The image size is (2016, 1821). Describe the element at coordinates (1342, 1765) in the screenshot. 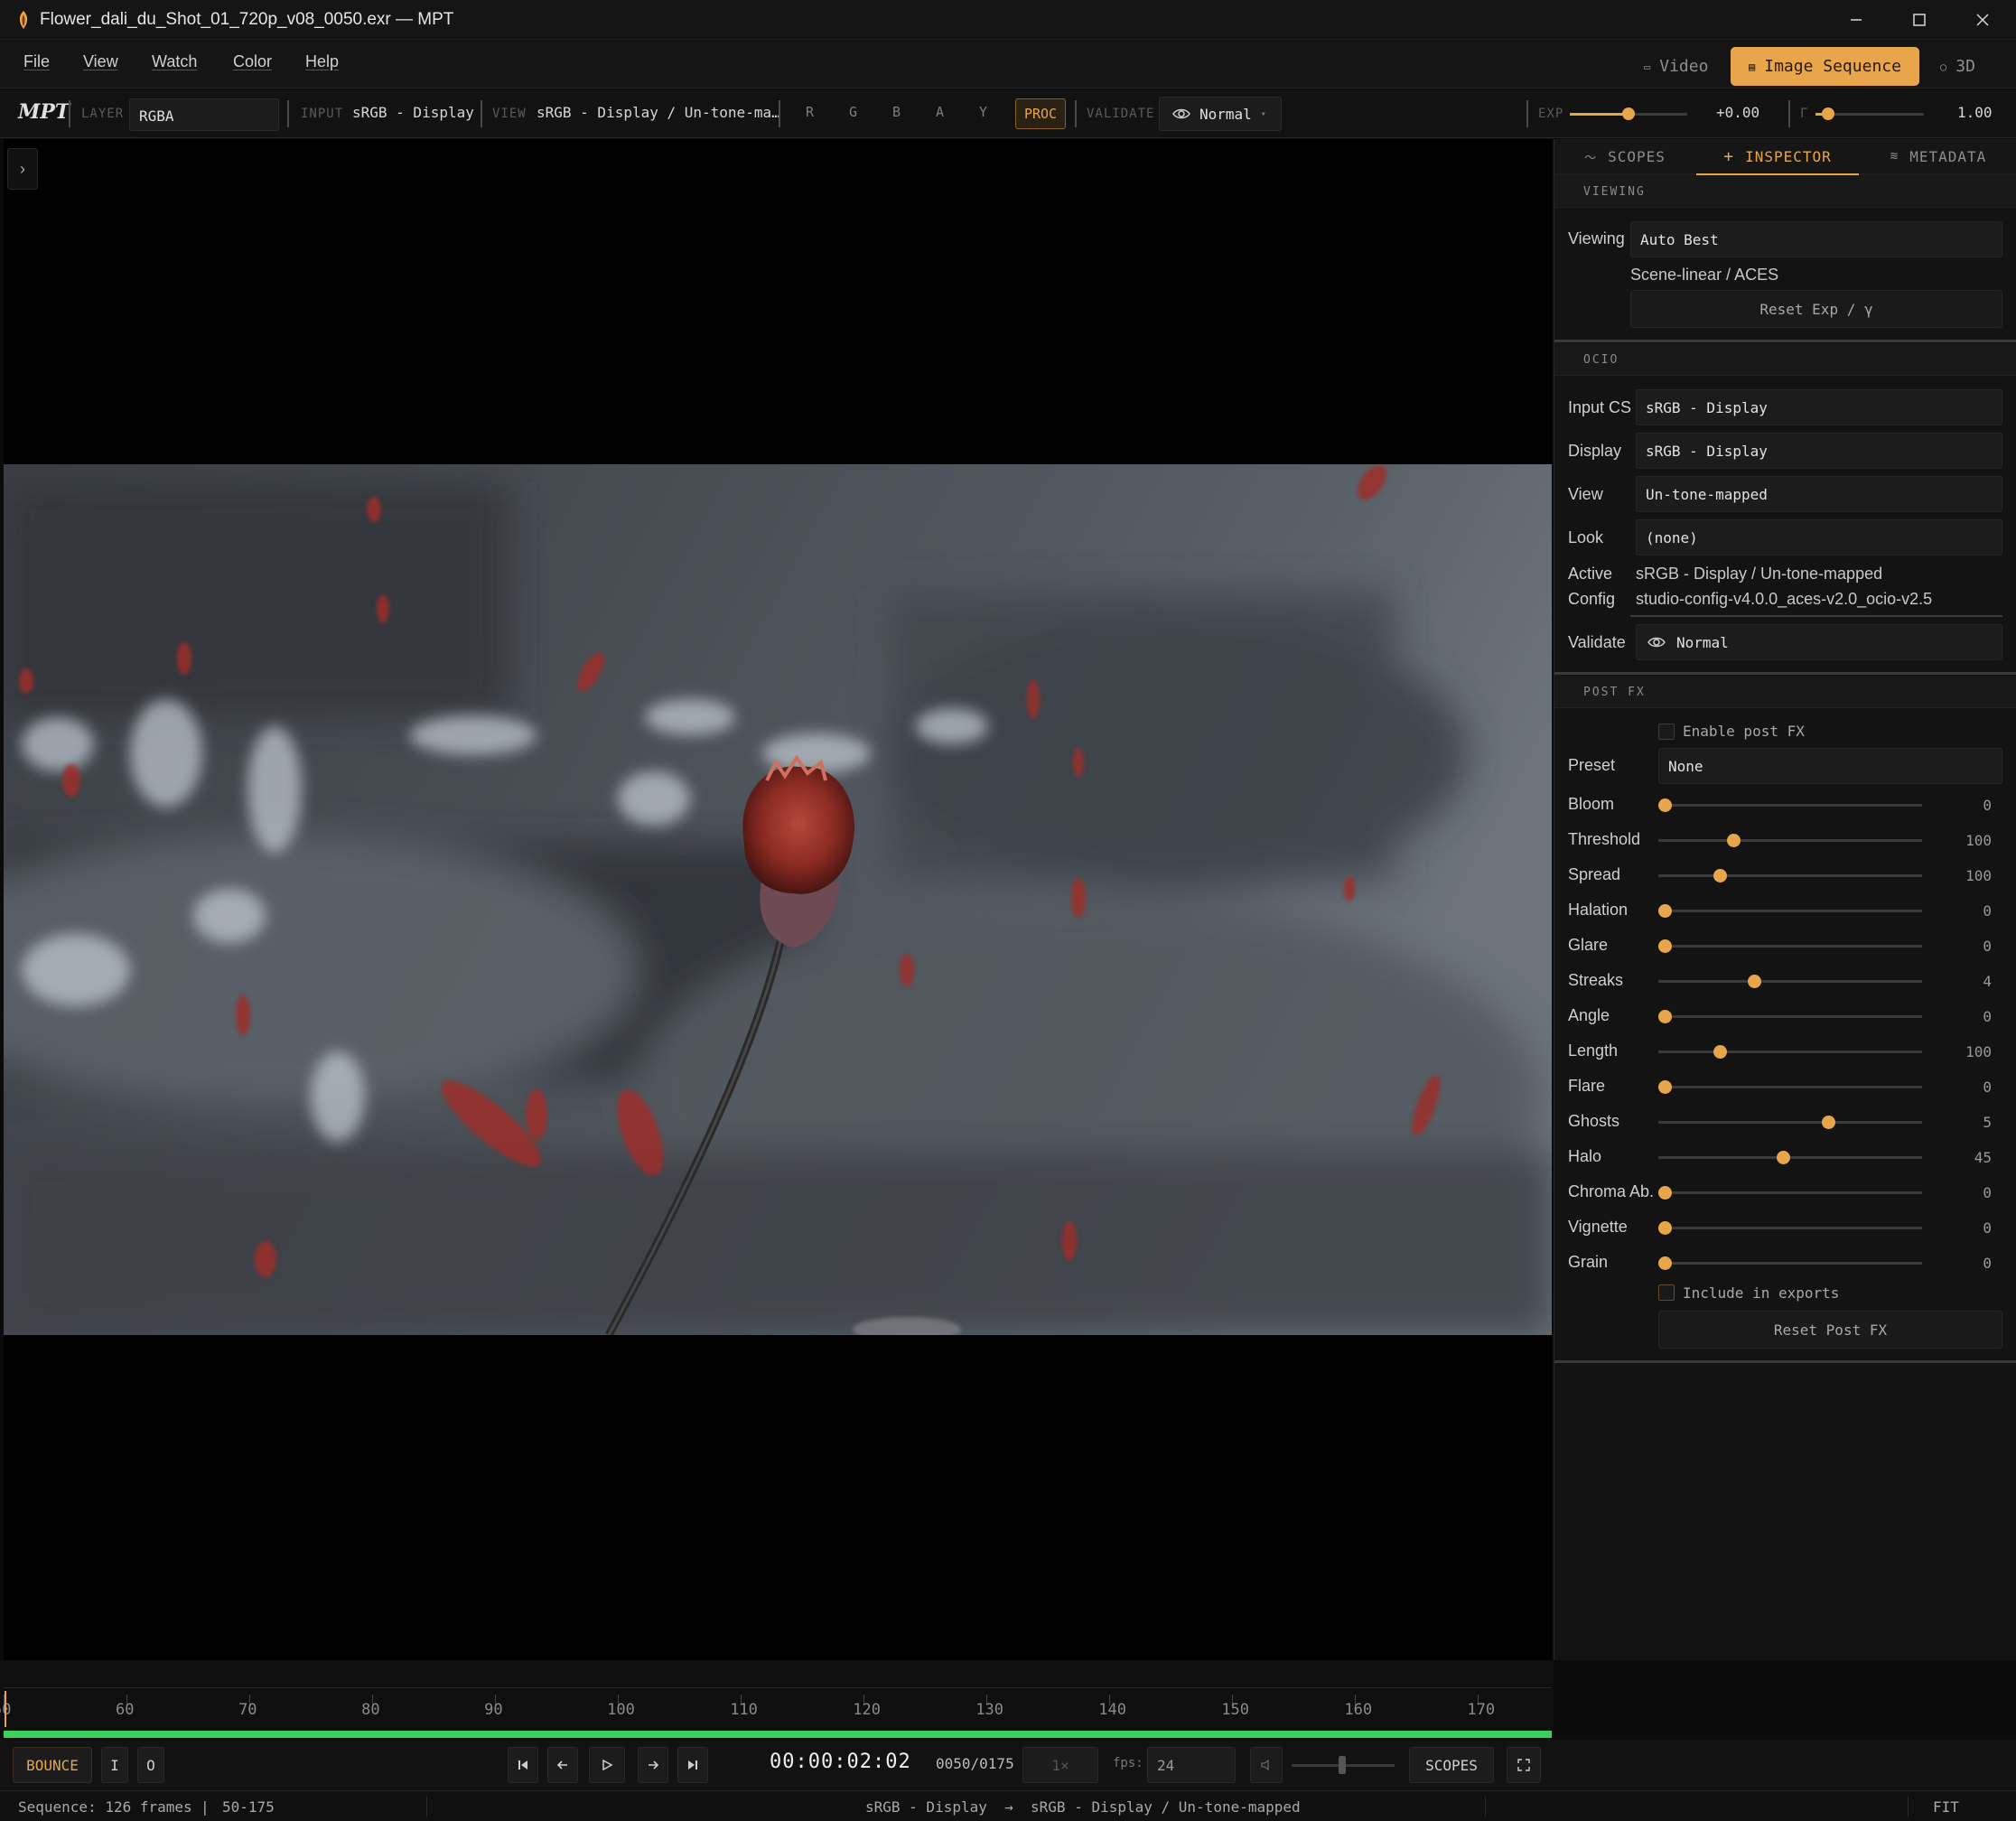

I see `volume-slider-knob` at that location.